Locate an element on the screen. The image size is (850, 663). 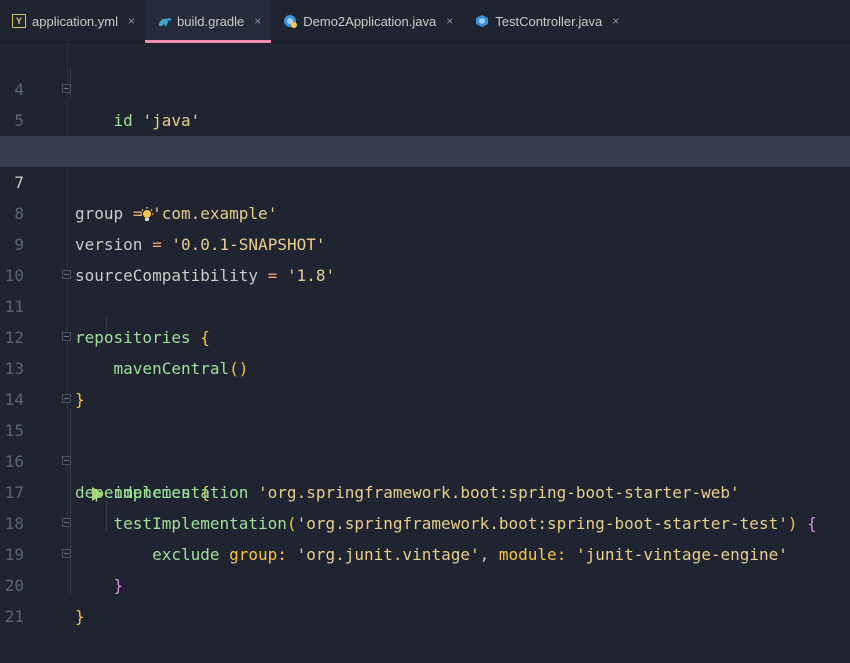
tab-demo2application-java: Demo2Application.java × is located at coordinates (367, 21).